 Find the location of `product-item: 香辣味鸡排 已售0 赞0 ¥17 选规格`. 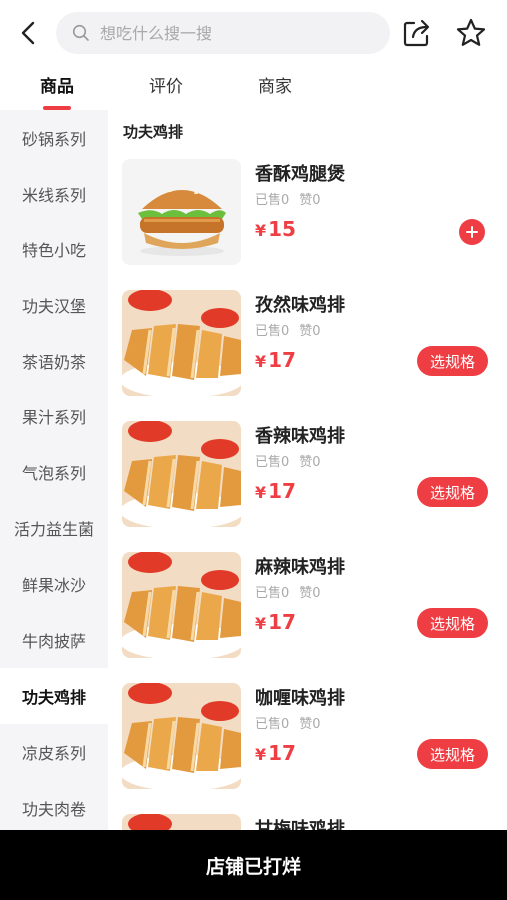

product-item: 香辣味鸡排 已售0 赞0 ¥17 选规格 is located at coordinates (307, 486).